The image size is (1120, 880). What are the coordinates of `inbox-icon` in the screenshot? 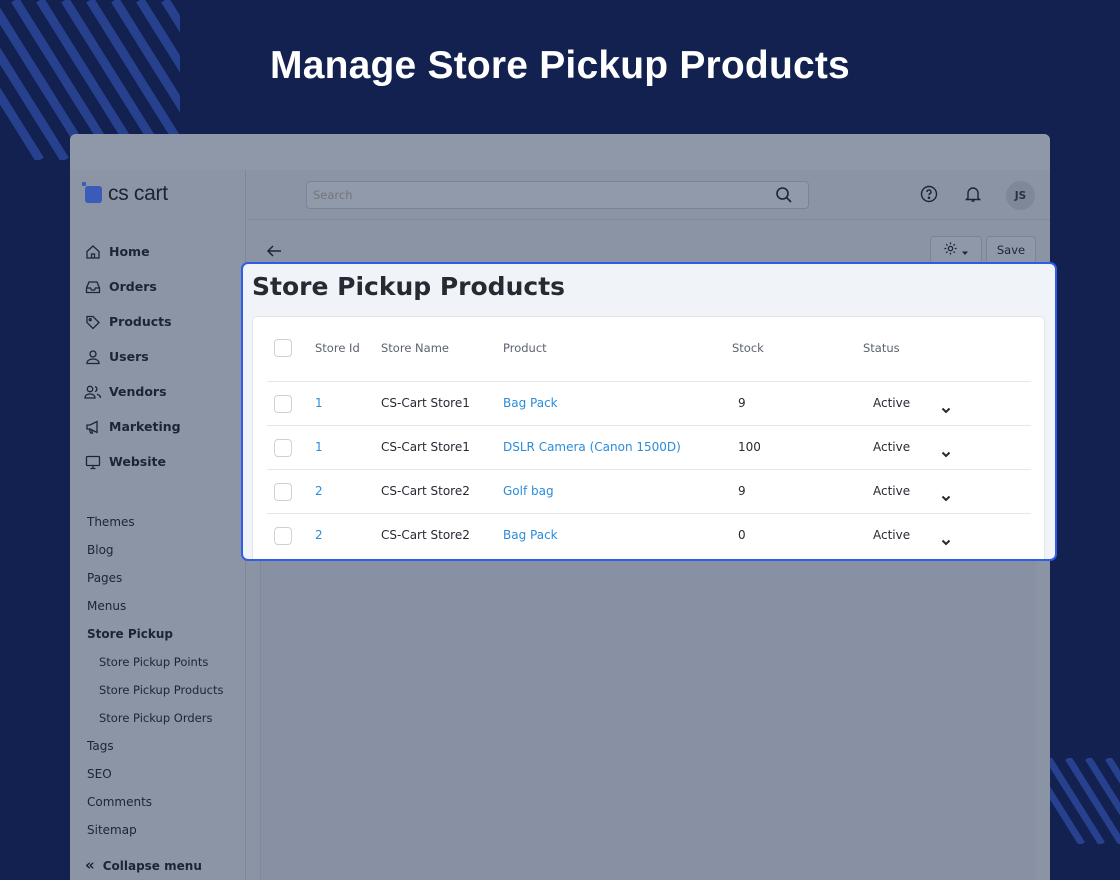 It's located at (93, 287).